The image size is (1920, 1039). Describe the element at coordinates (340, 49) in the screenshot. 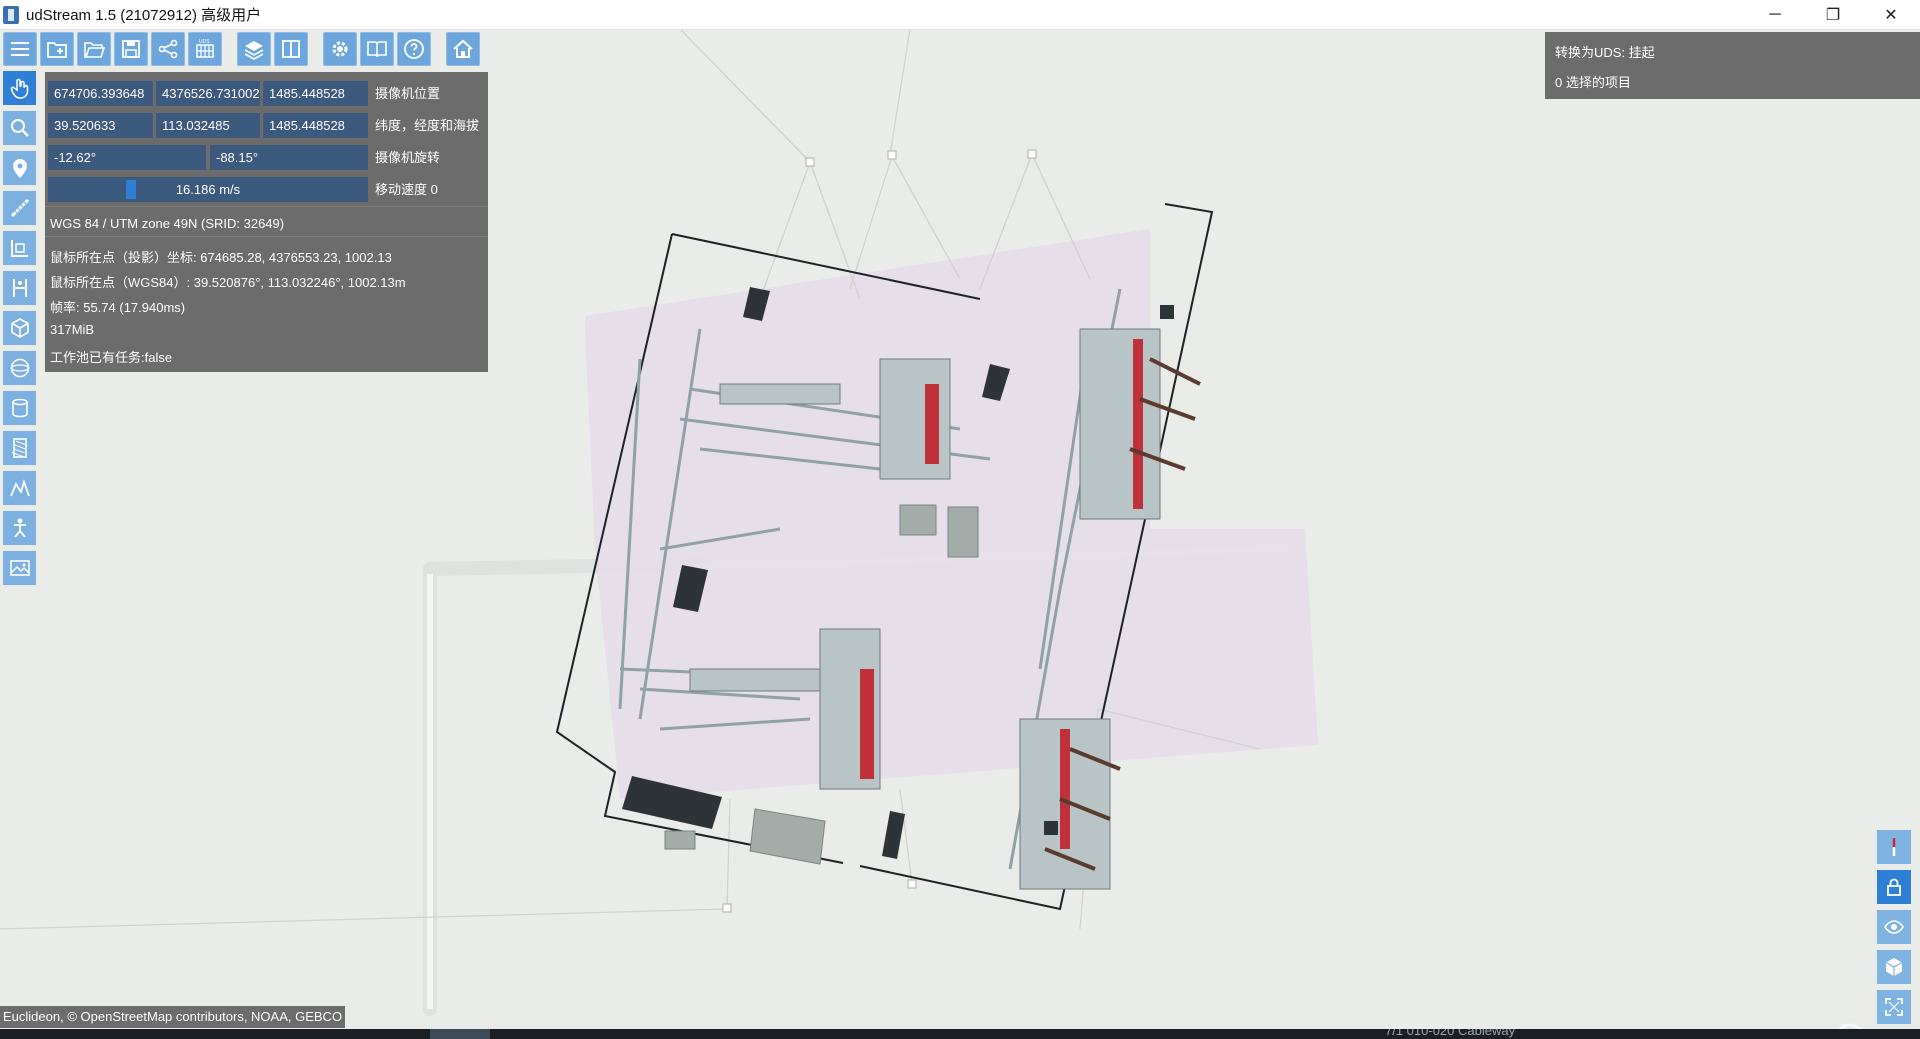

I see `settings-icon` at that location.